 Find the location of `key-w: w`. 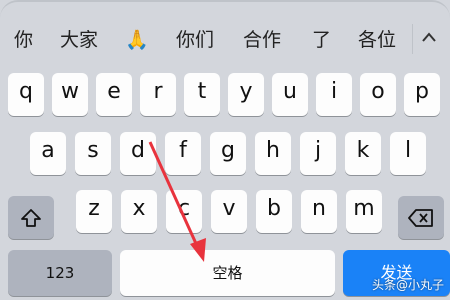

key-w: w is located at coordinates (70, 94).